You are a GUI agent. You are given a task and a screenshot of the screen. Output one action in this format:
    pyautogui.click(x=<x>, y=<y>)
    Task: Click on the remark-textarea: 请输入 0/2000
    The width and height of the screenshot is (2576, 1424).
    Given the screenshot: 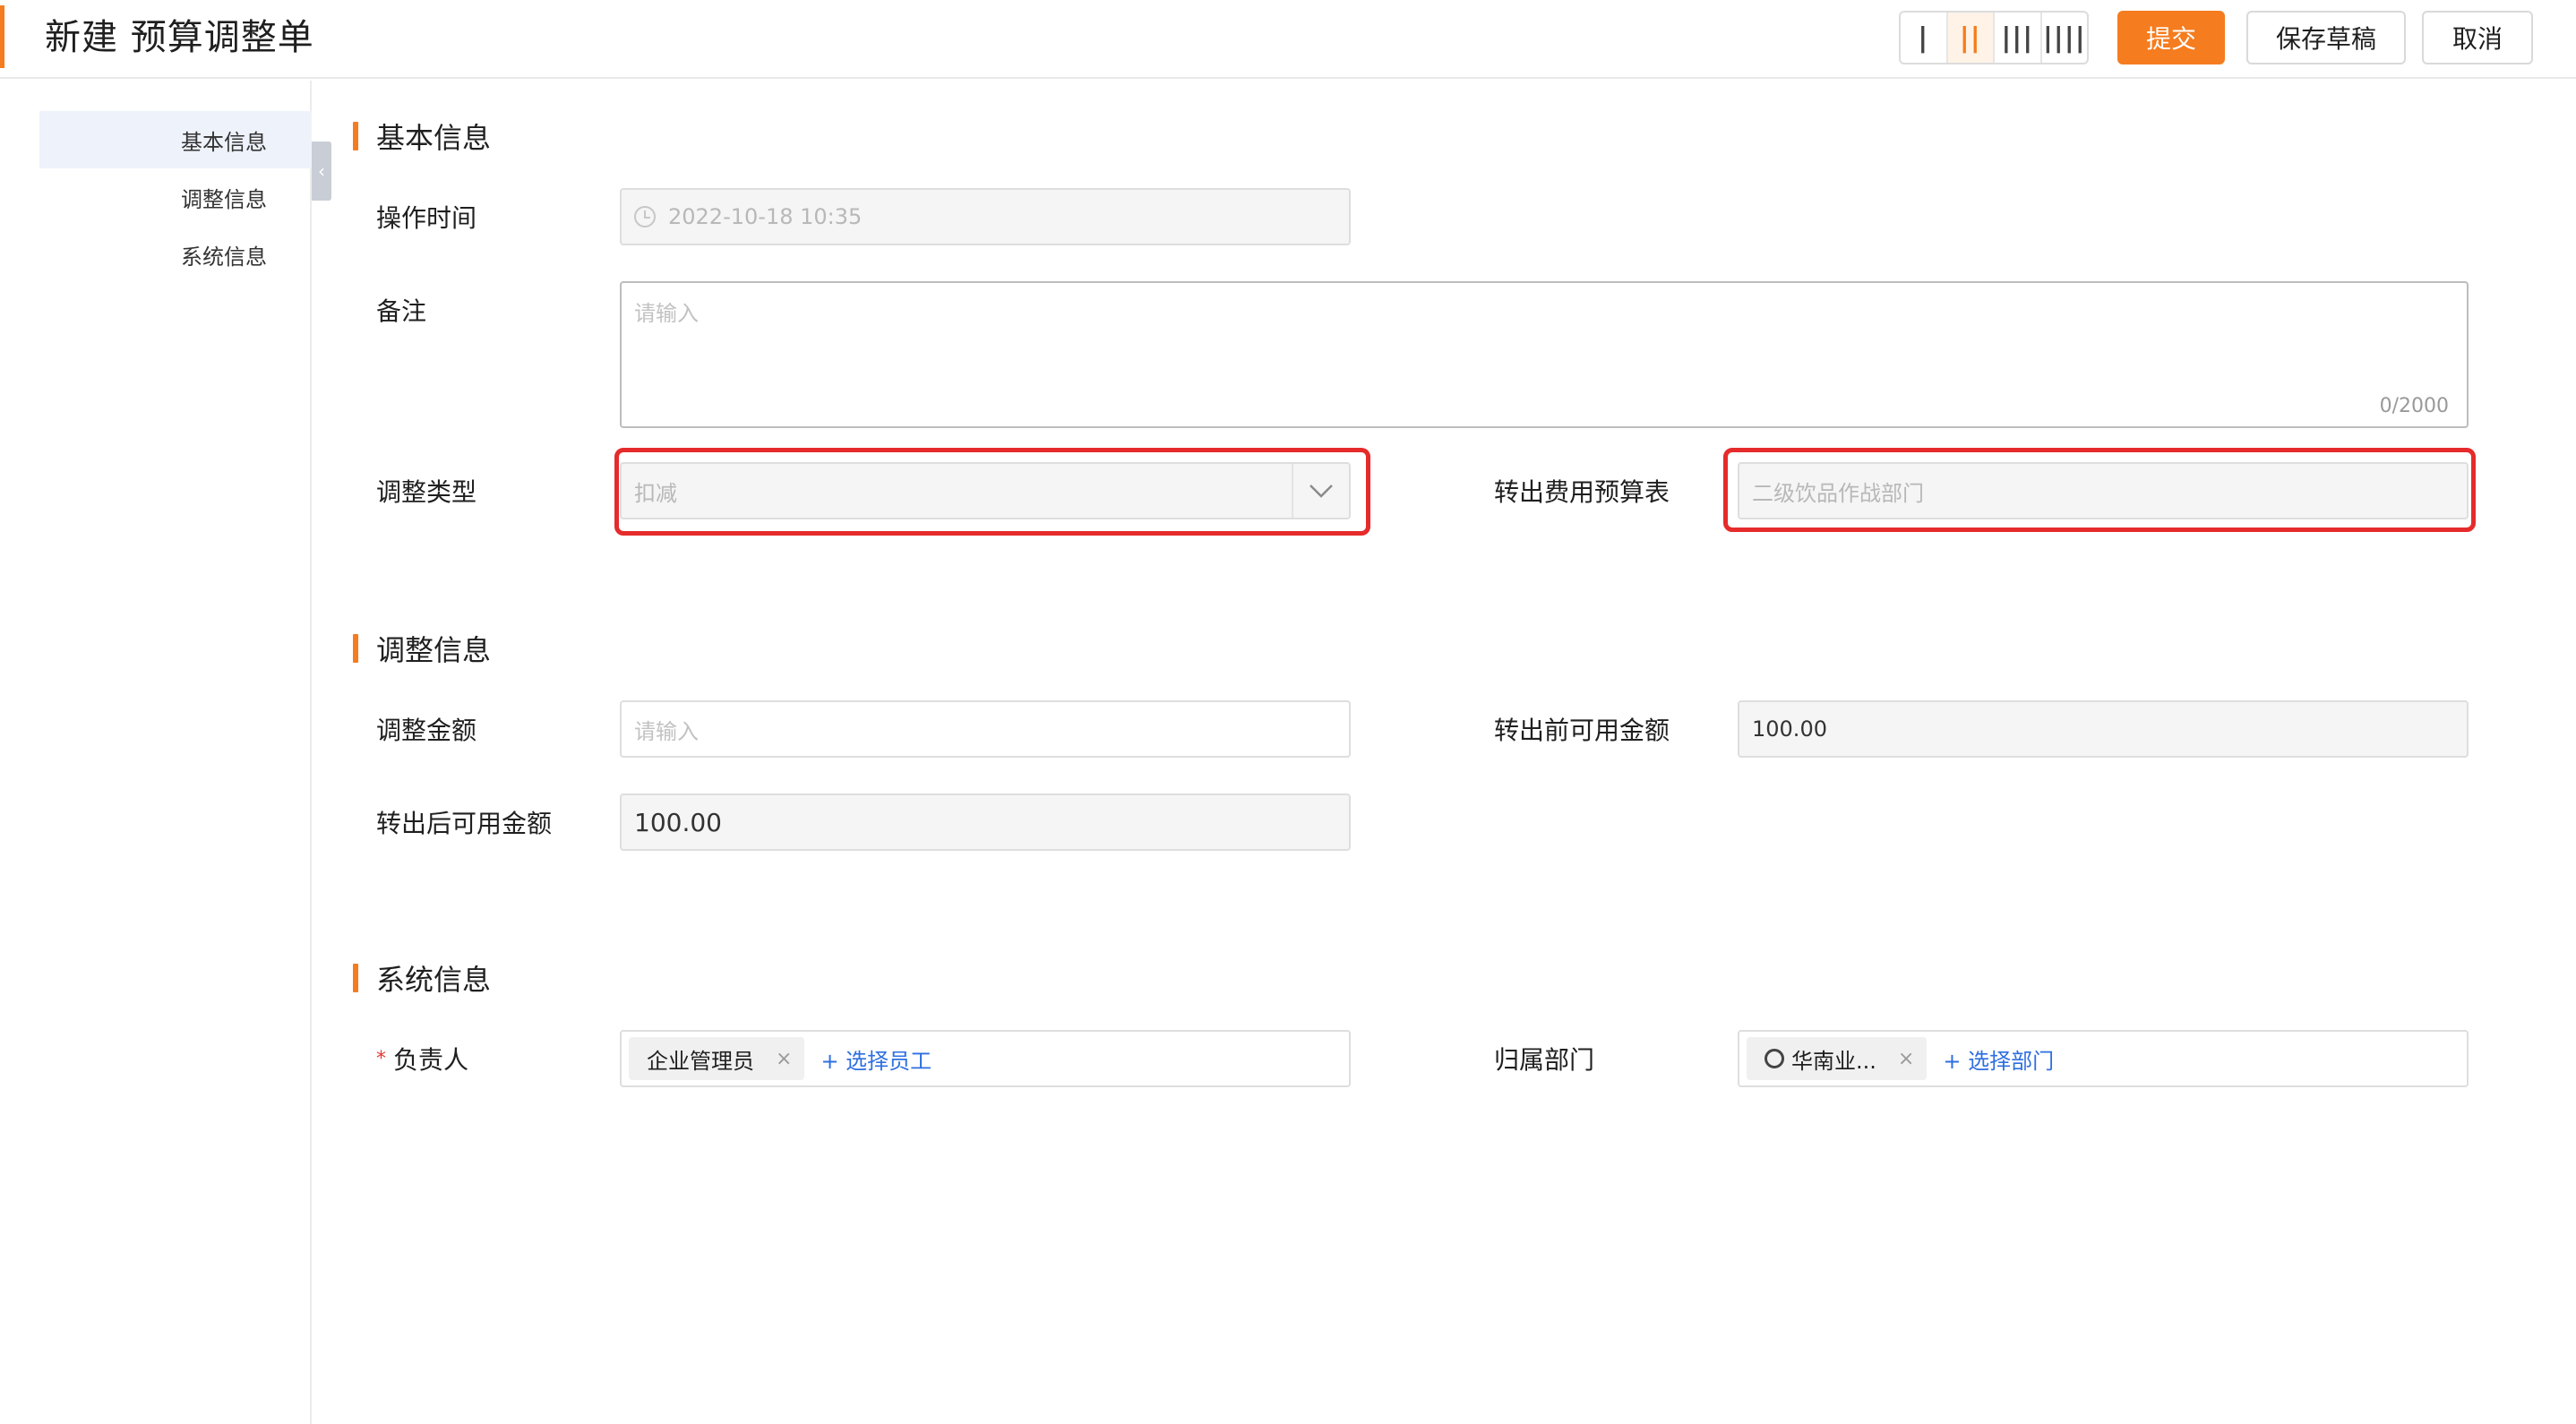 What is the action you would take?
    pyautogui.click(x=1544, y=354)
    